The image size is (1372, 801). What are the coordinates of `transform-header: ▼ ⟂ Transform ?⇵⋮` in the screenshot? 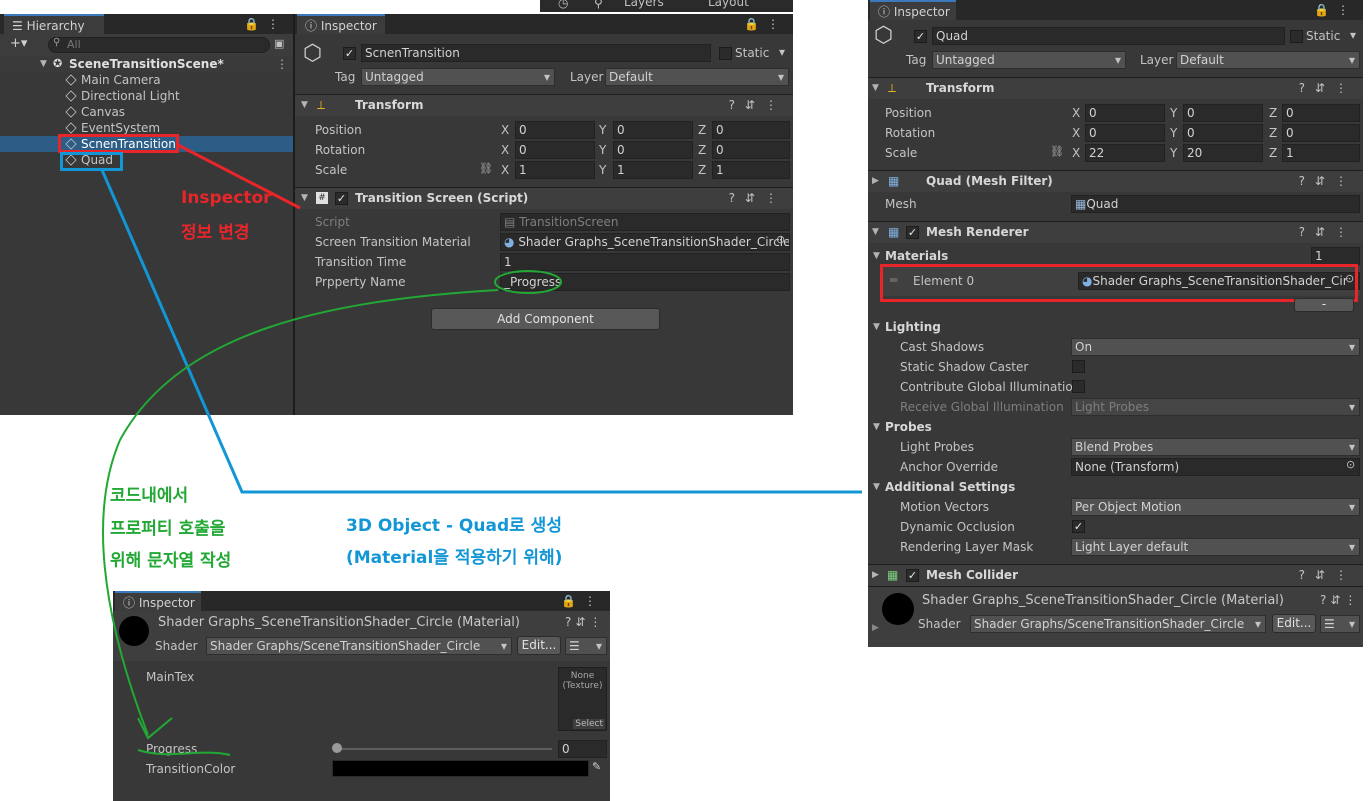 It's located at (1115, 88).